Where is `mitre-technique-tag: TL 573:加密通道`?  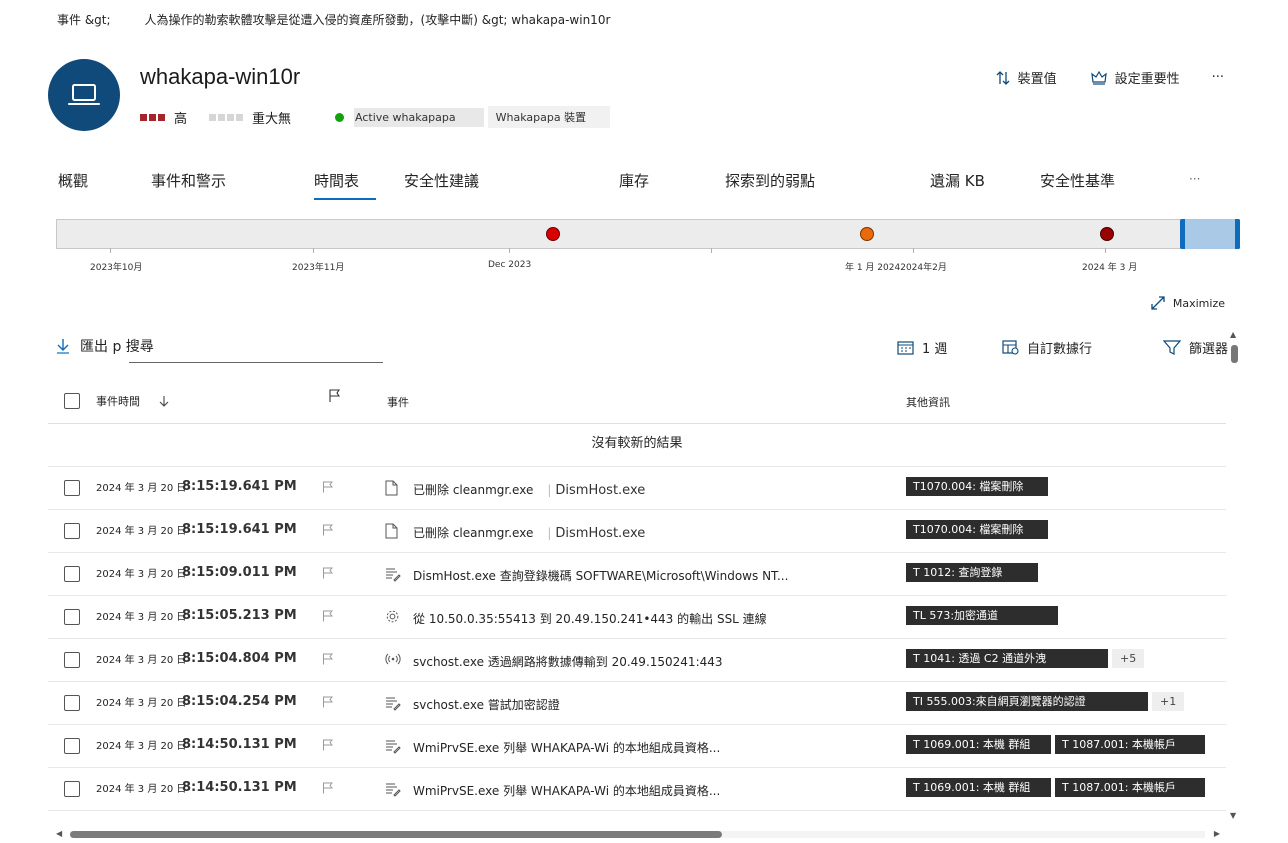 mitre-technique-tag: TL 573:加密通道 is located at coordinates (982, 615).